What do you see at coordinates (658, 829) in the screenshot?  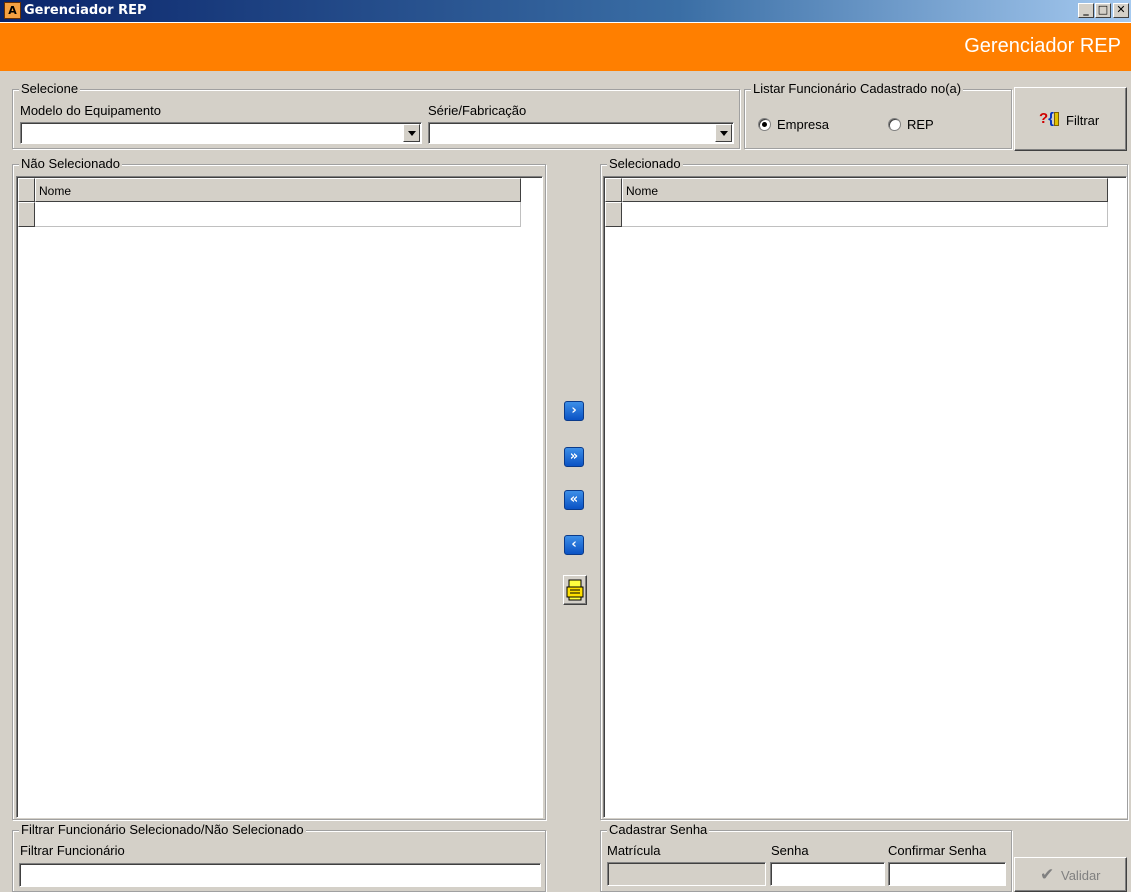 I see `cadastrar-senha-title: Cadastrar Senha` at bounding box center [658, 829].